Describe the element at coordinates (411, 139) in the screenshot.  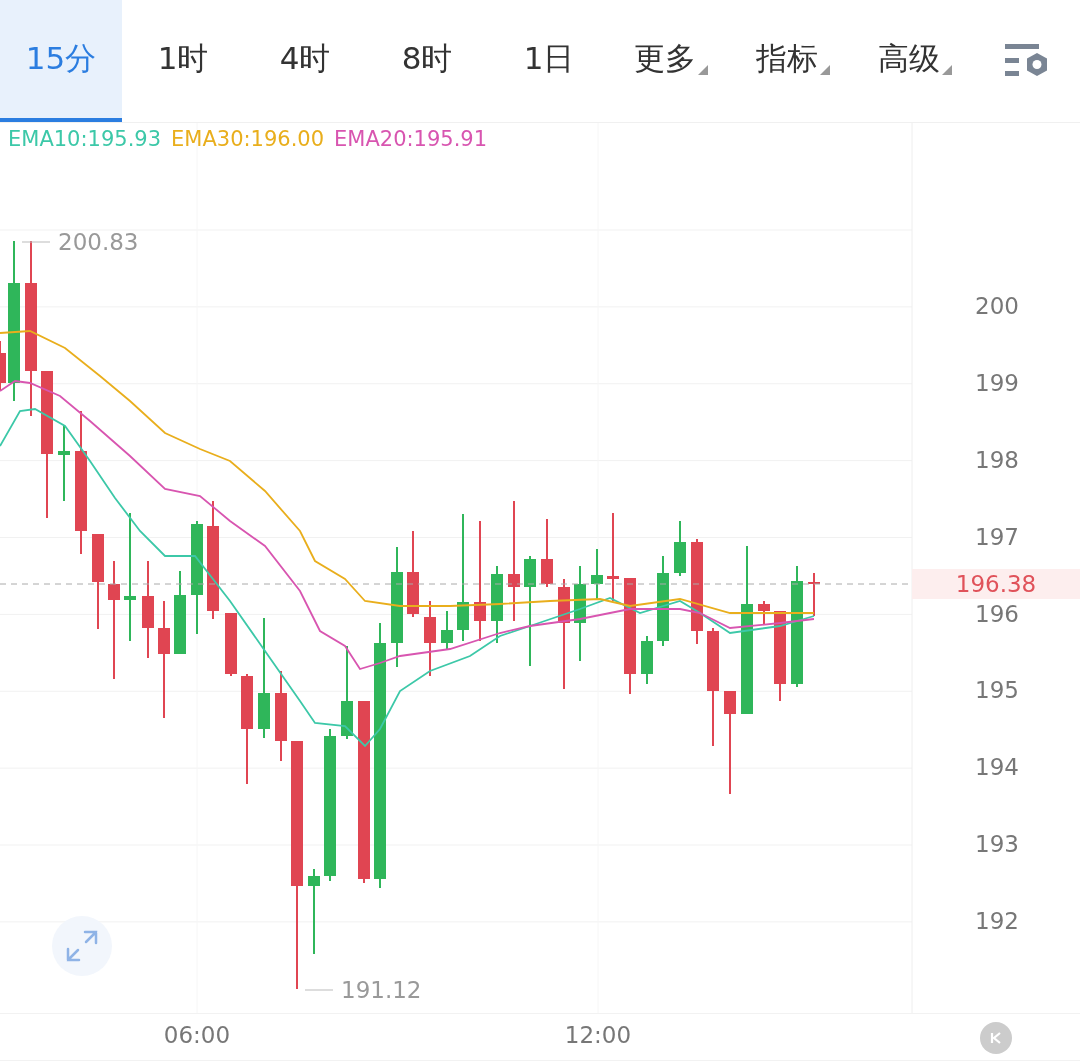
I see `ema-legend-label: EMA20:195.91` at that location.